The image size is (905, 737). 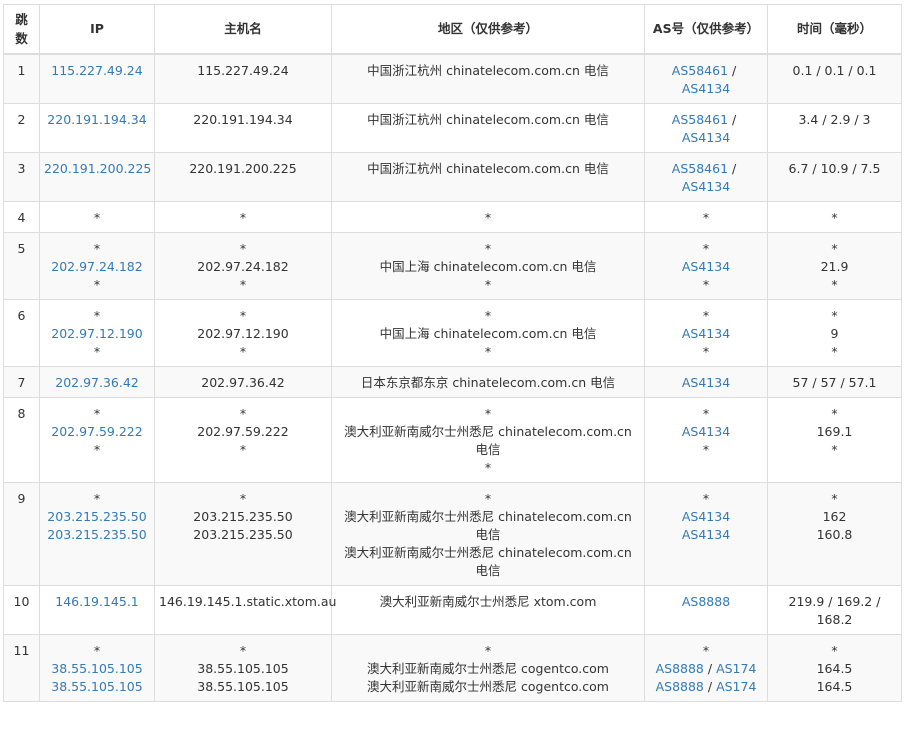 I want to click on as-line: AS8888 / AS174, so click(x=706, y=687).